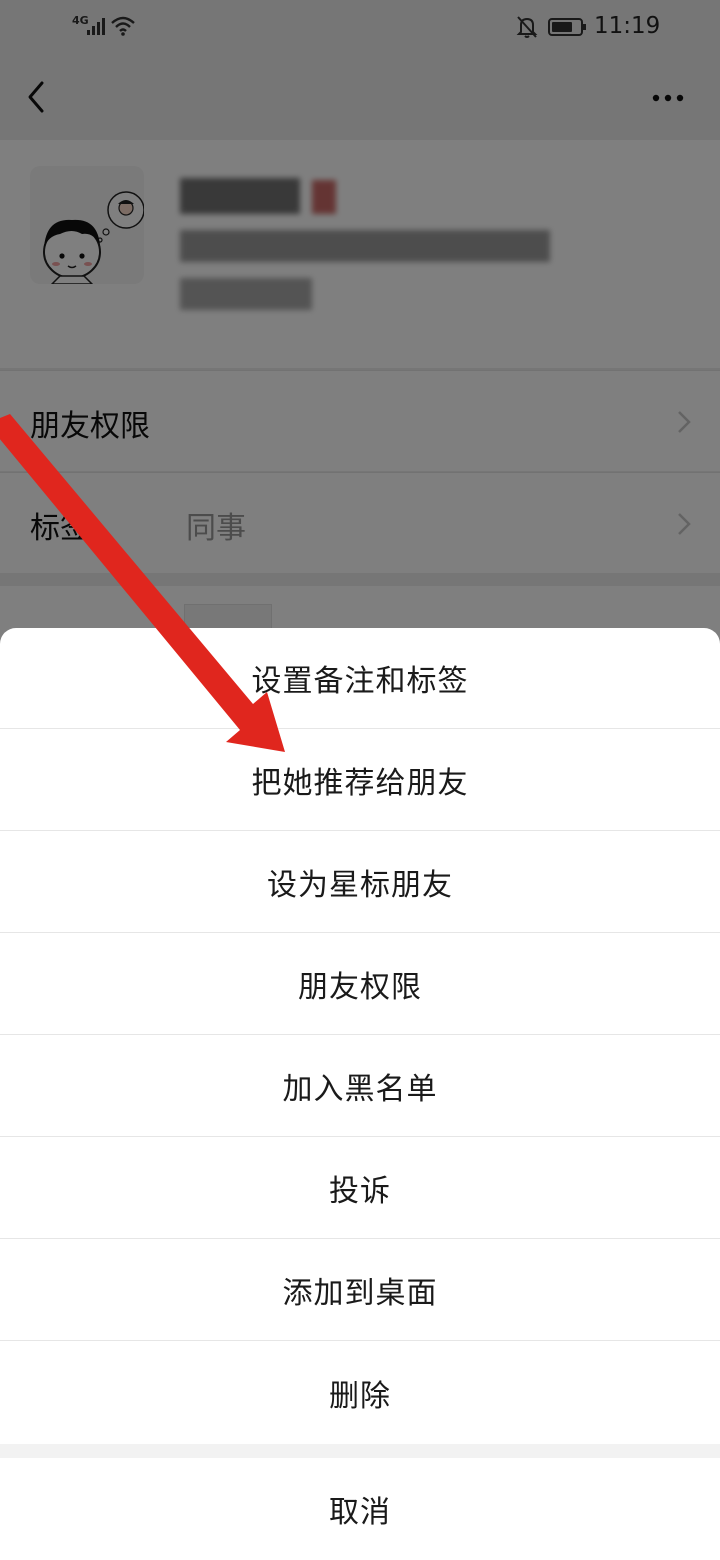 This screenshot has width=720, height=1560. What do you see at coordinates (360, 1188) in the screenshot?
I see `report-item: 投诉` at bounding box center [360, 1188].